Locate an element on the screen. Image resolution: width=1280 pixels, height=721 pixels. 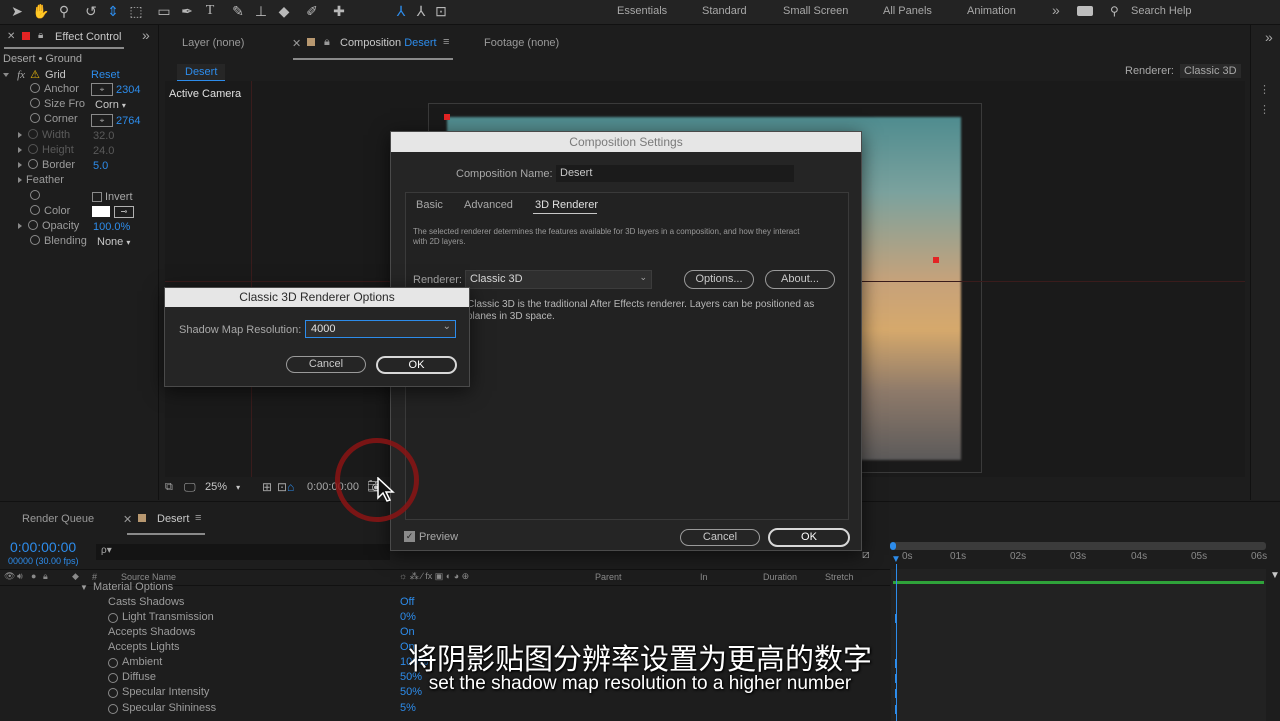
transparency-grid-icon: ⊡ is located at coordinates (282, 487).